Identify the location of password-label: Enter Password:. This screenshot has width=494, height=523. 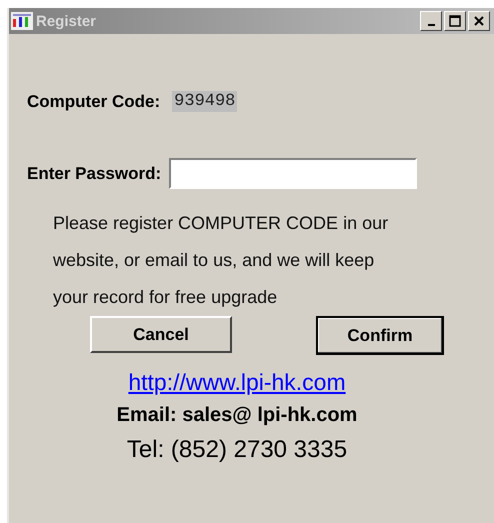
(94, 174).